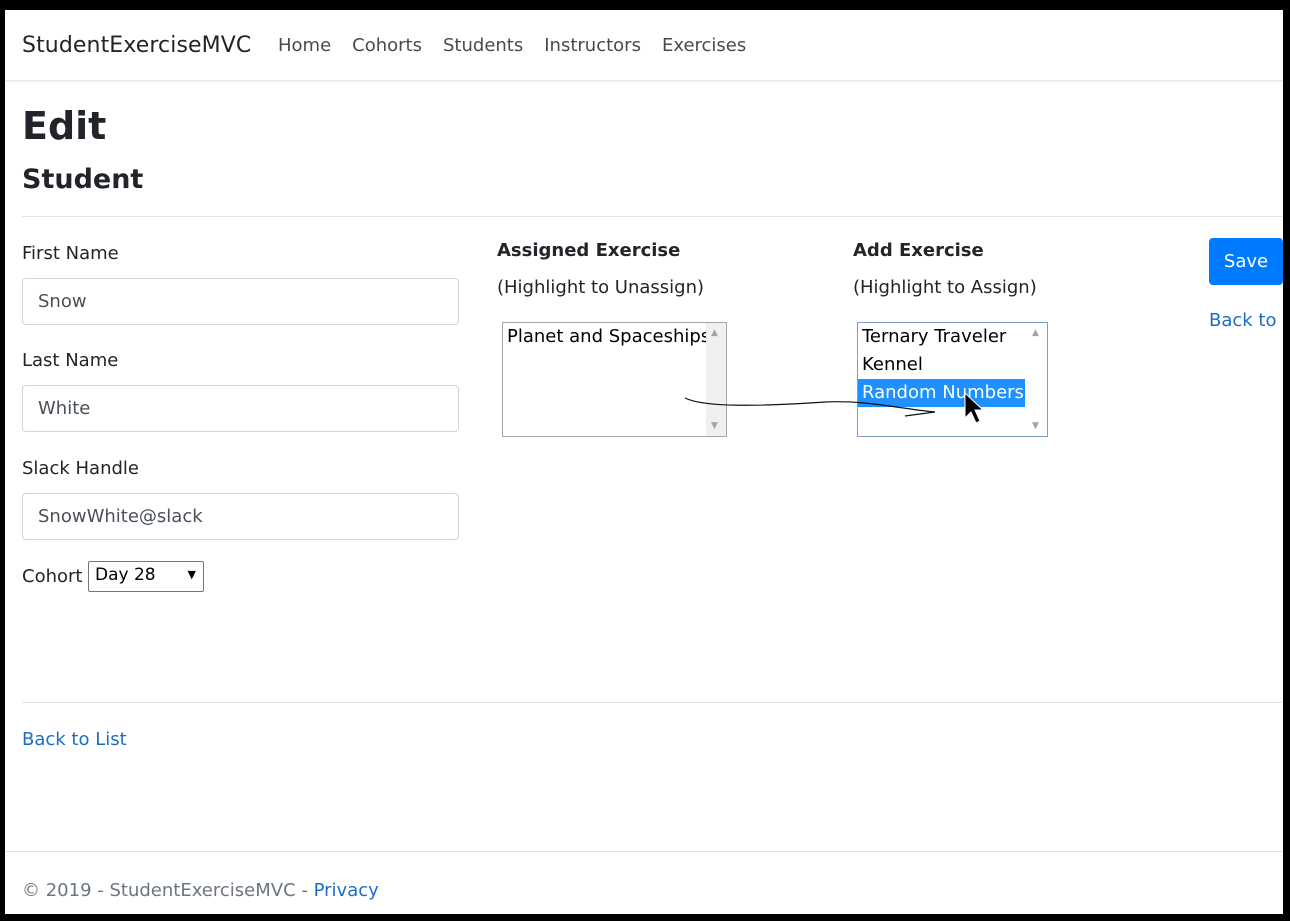  What do you see at coordinates (74, 739) in the screenshot?
I see `back-to-list-link: Back to List` at bounding box center [74, 739].